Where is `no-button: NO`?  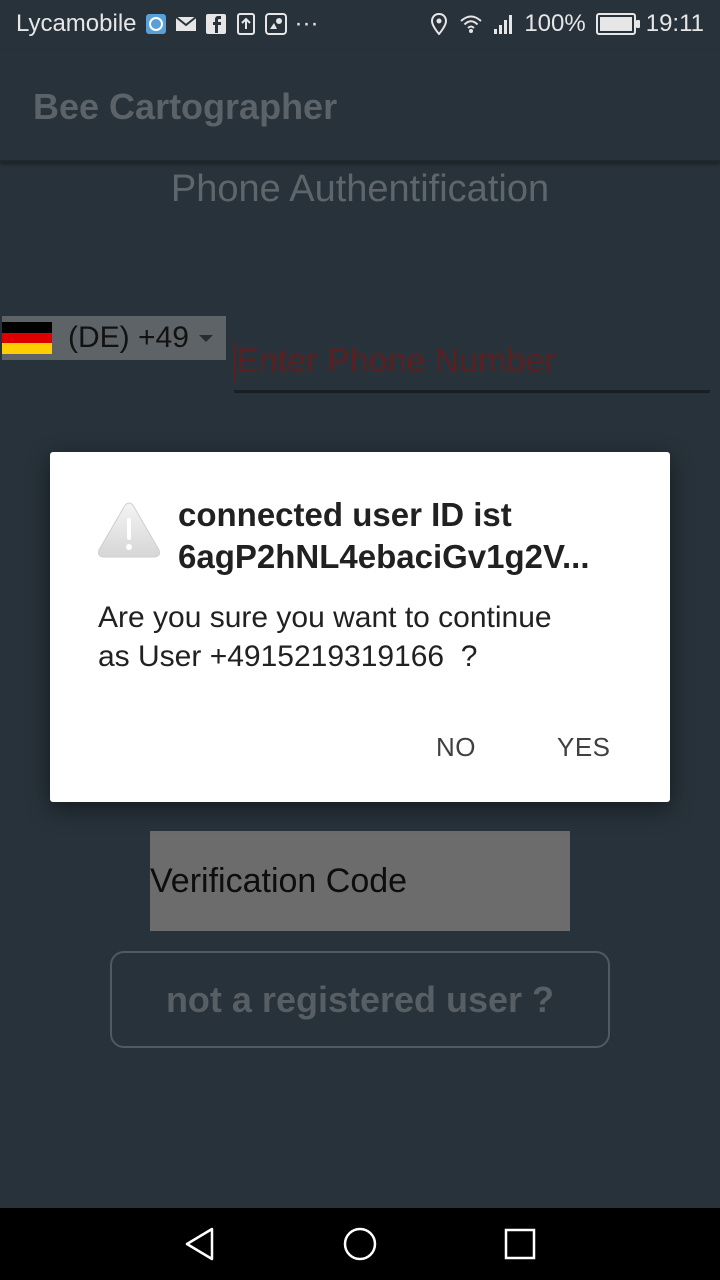
no-button: NO is located at coordinates (456, 747).